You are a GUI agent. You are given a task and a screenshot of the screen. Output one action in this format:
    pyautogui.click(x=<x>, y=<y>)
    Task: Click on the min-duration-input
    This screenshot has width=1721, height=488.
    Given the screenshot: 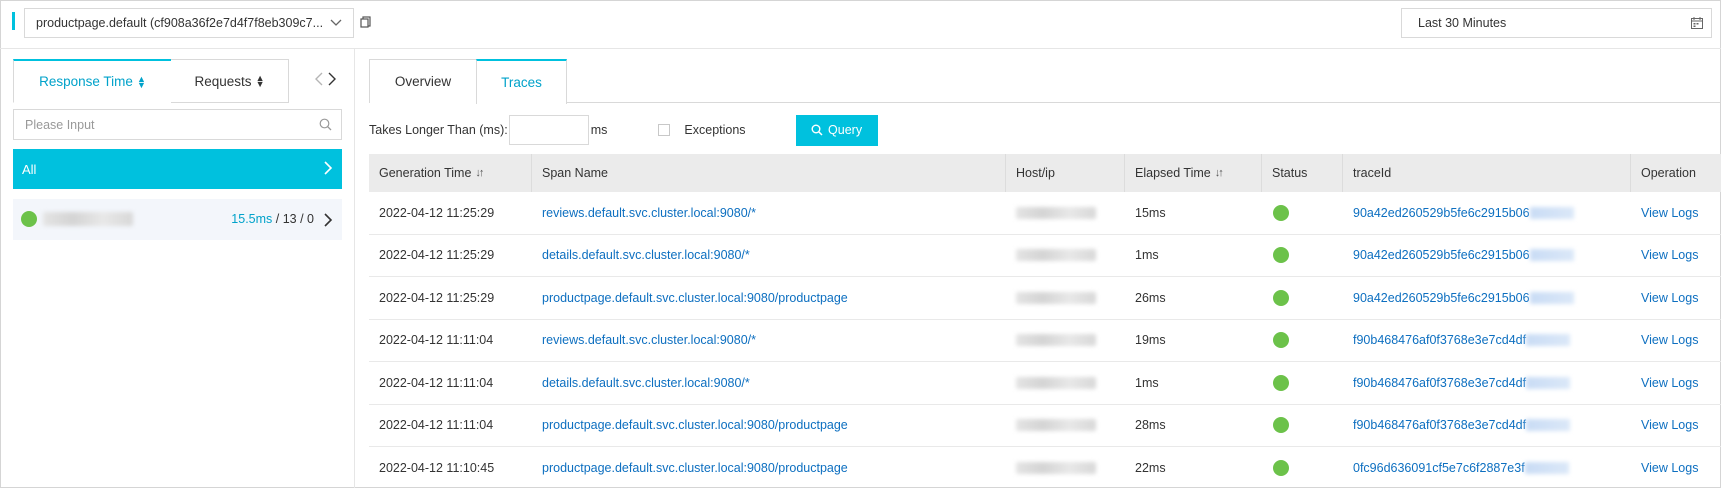 What is the action you would take?
    pyautogui.click(x=548, y=130)
    